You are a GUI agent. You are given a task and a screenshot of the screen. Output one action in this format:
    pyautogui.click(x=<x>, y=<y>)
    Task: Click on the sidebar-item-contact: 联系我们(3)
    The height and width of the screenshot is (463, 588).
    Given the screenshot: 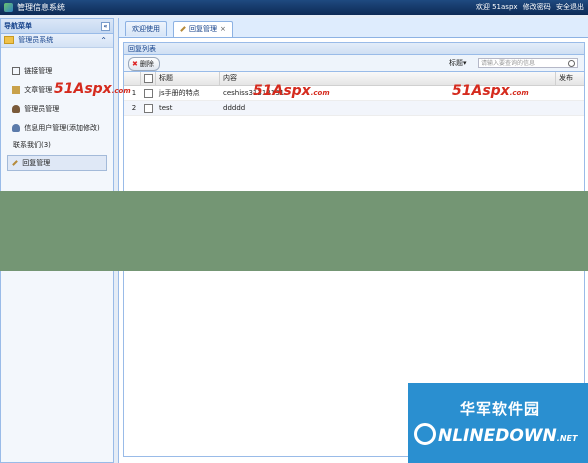 What is the action you would take?
    pyautogui.click(x=32, y=145)
    